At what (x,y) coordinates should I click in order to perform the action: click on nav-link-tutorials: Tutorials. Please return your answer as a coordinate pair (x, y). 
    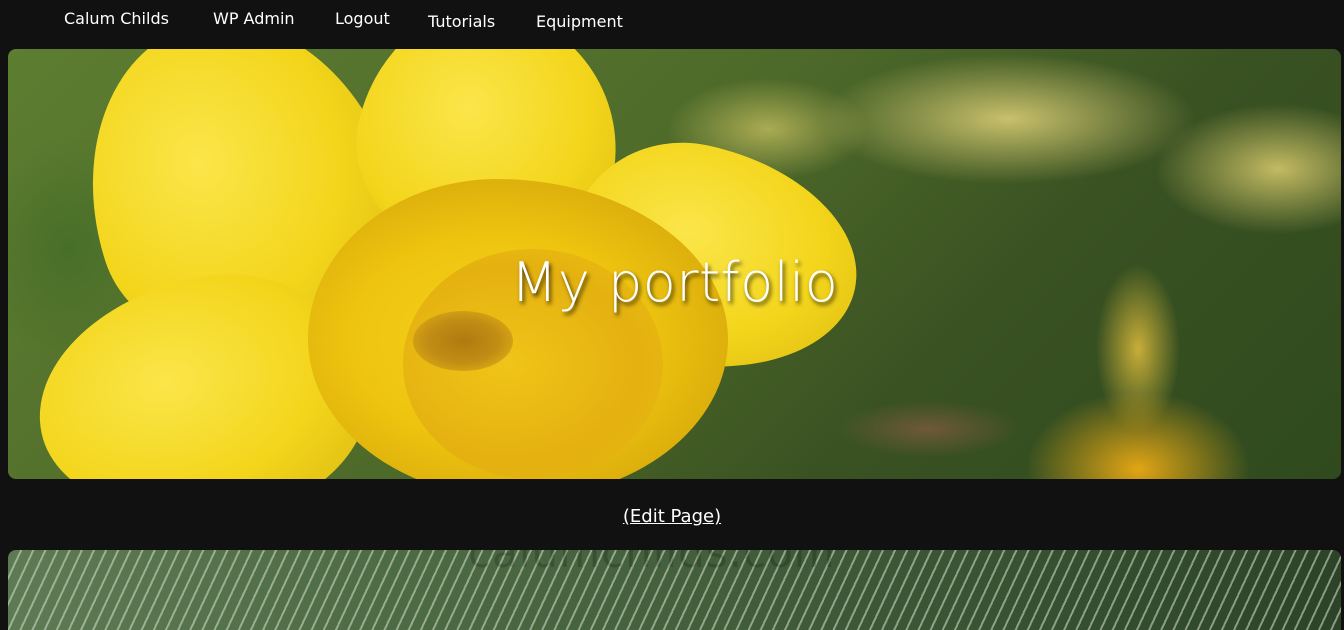
    Looking at the image, I should click on (461, 21).